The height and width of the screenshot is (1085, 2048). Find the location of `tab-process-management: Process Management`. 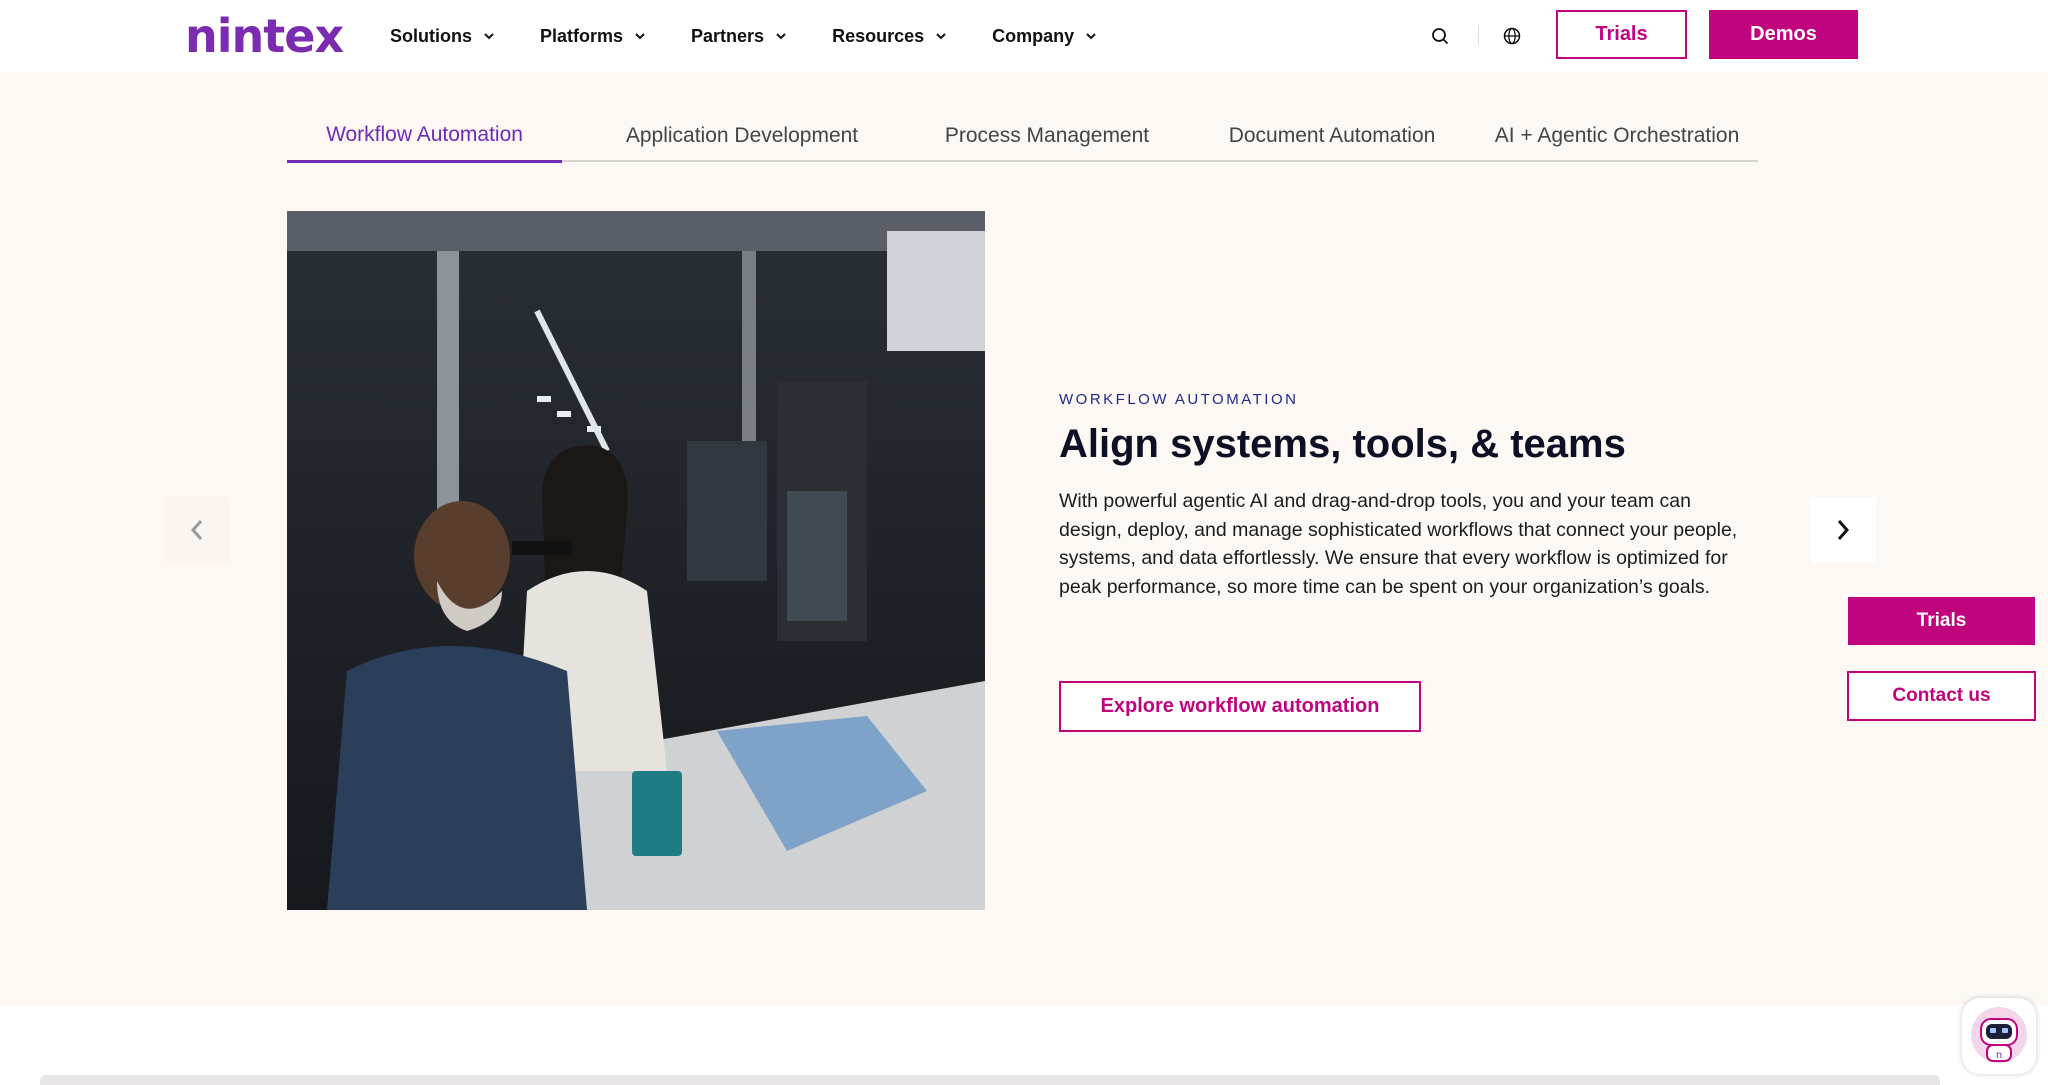

tab-process-management: Process Management is located at coordinates (1047, 136).